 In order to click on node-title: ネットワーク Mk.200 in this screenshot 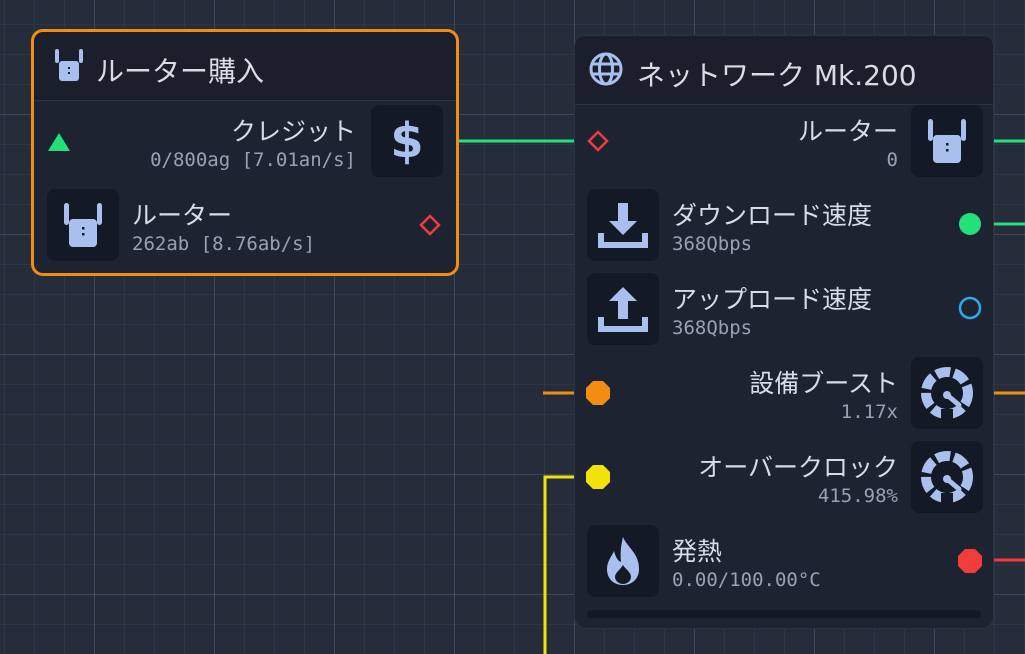, I will do `click(777, 75)`.